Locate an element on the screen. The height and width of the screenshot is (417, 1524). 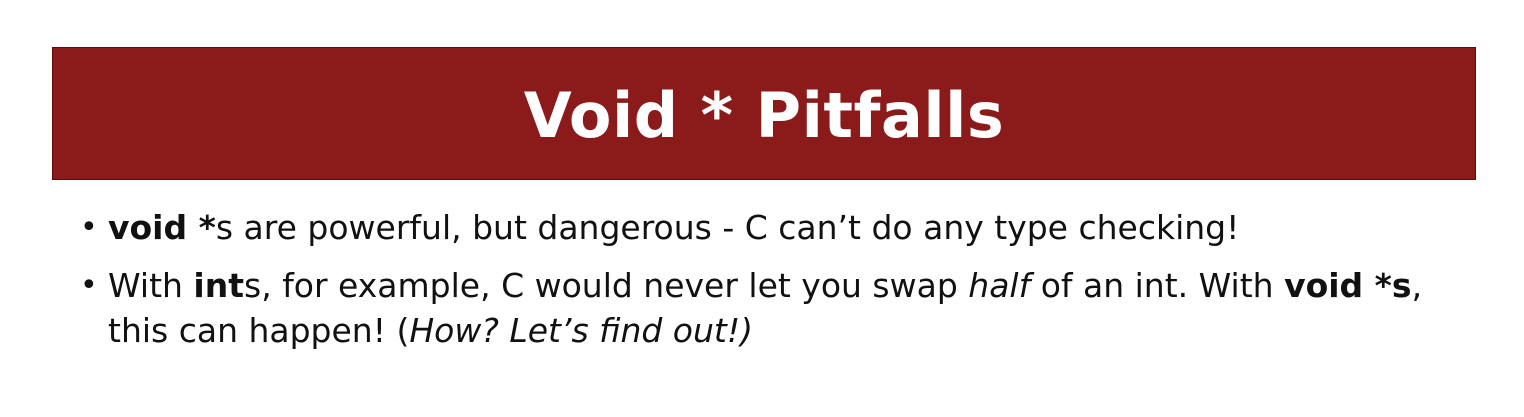
bullet-text-bold: void * is located at coordinates (162, 227).